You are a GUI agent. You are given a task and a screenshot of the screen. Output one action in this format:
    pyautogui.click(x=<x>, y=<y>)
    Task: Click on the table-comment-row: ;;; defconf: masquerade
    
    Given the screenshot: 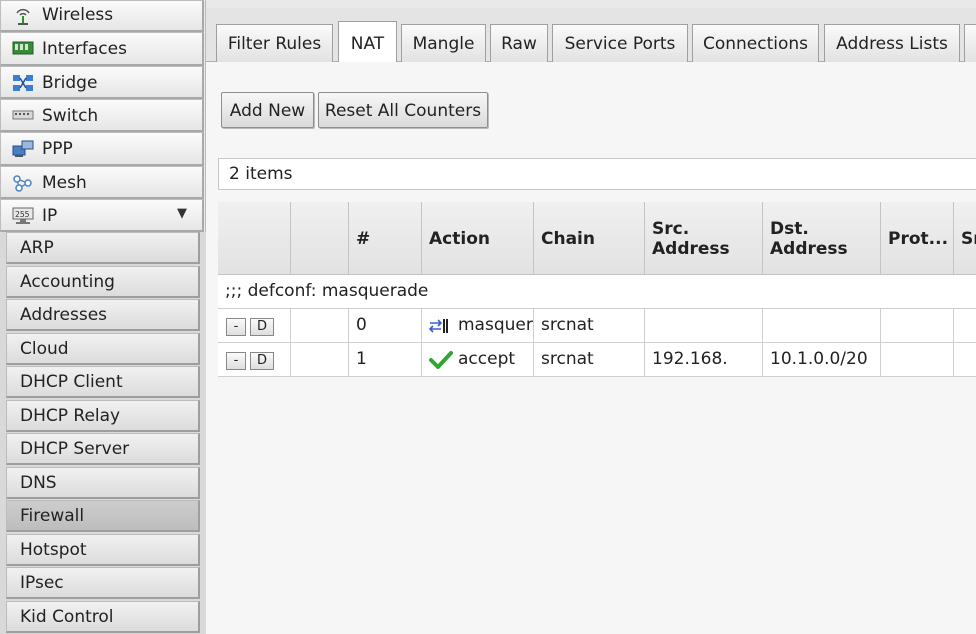 What is the action you would take?
    pyautogui.click(x=597, y=292)
    